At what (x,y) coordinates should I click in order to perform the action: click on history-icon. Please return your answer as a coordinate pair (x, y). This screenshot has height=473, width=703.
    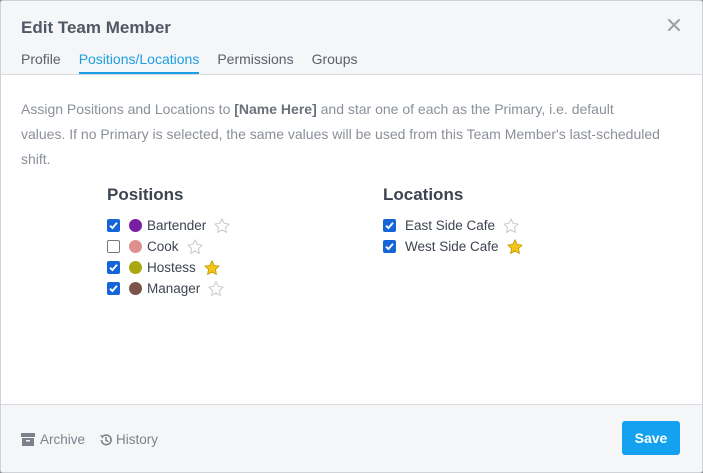
    Looking at the image, I should click on (106, 439).